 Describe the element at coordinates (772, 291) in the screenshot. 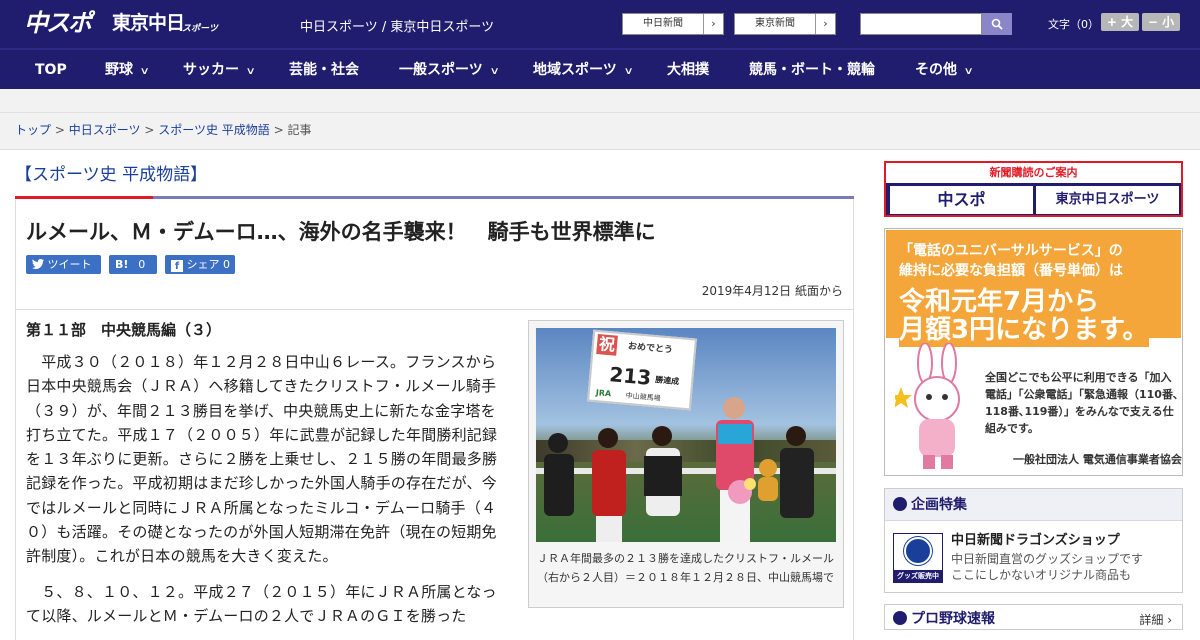

I see `article-date: 2019年4月12日 紙面から` at that location.